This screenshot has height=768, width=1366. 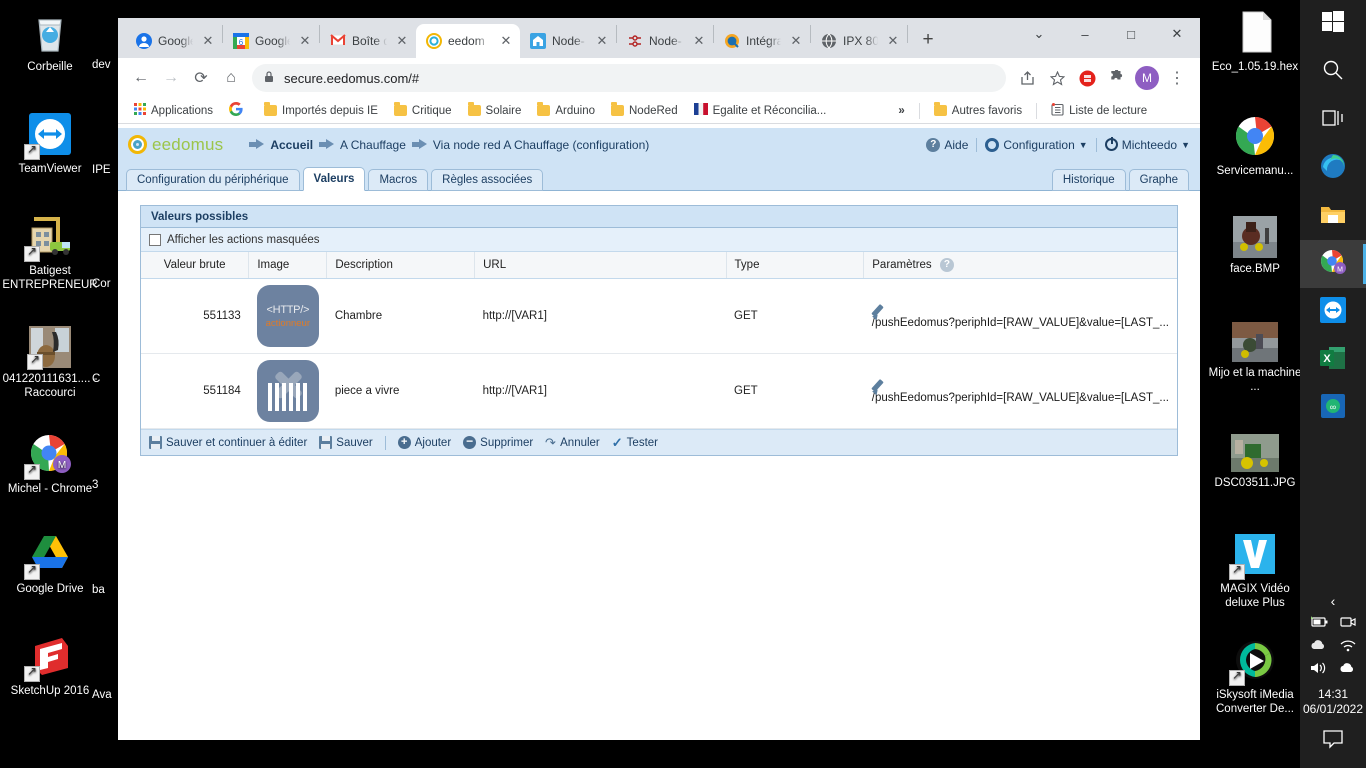 I want to click on browser-menu-button: ⋮, so click(x=1177, y=78).